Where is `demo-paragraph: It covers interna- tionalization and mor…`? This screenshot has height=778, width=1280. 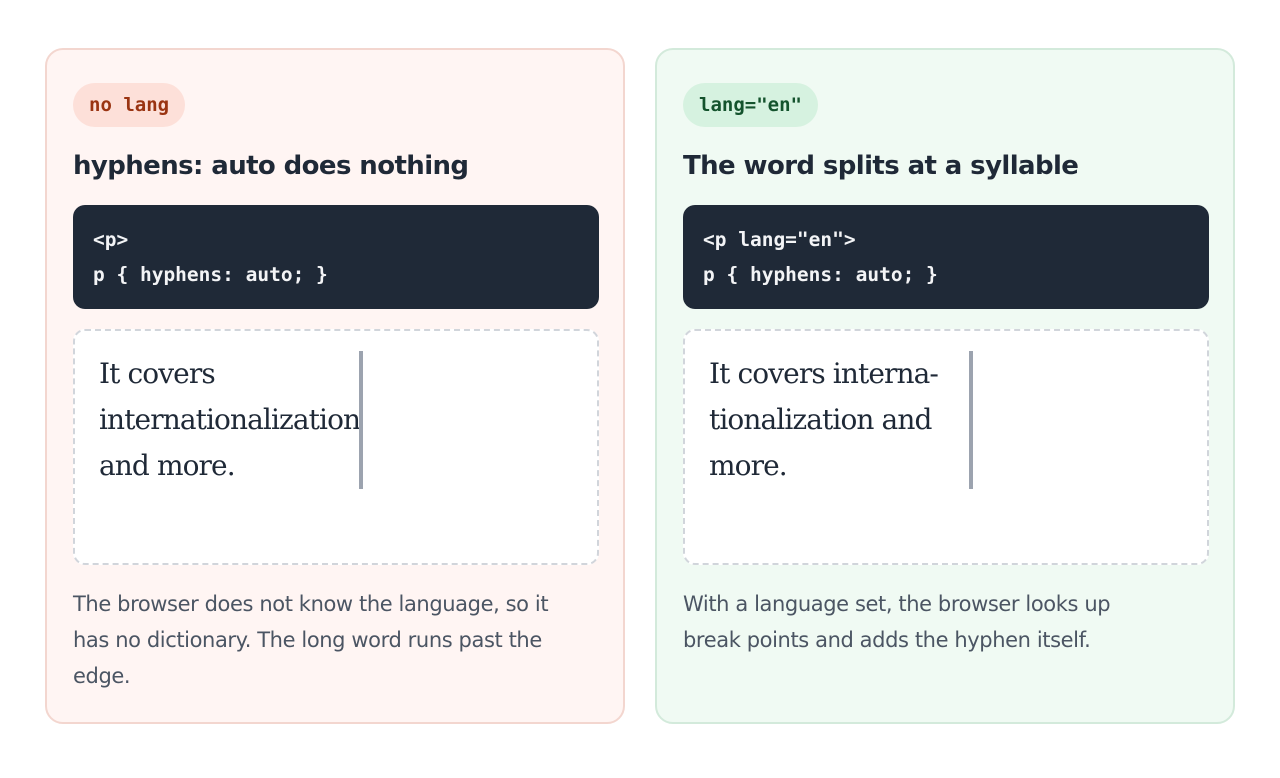
demo-paragraph: It covers interna- tionalization and mor… is located at coordinates (840, 420).